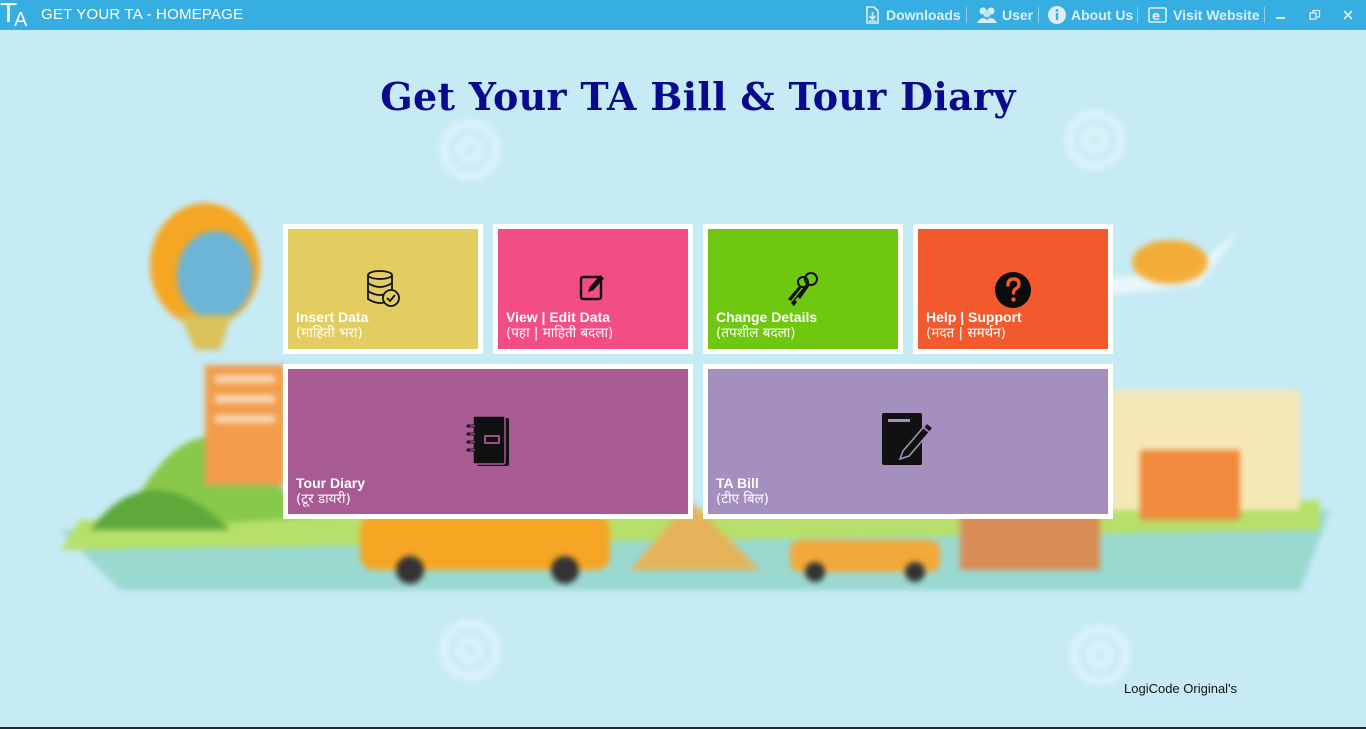 The height and width of the screenshot is (729, 1366). What do you see at coordinates (14, 15) in the screenshot?
I see `app-logo: TA` at bounding box center [14, 15].